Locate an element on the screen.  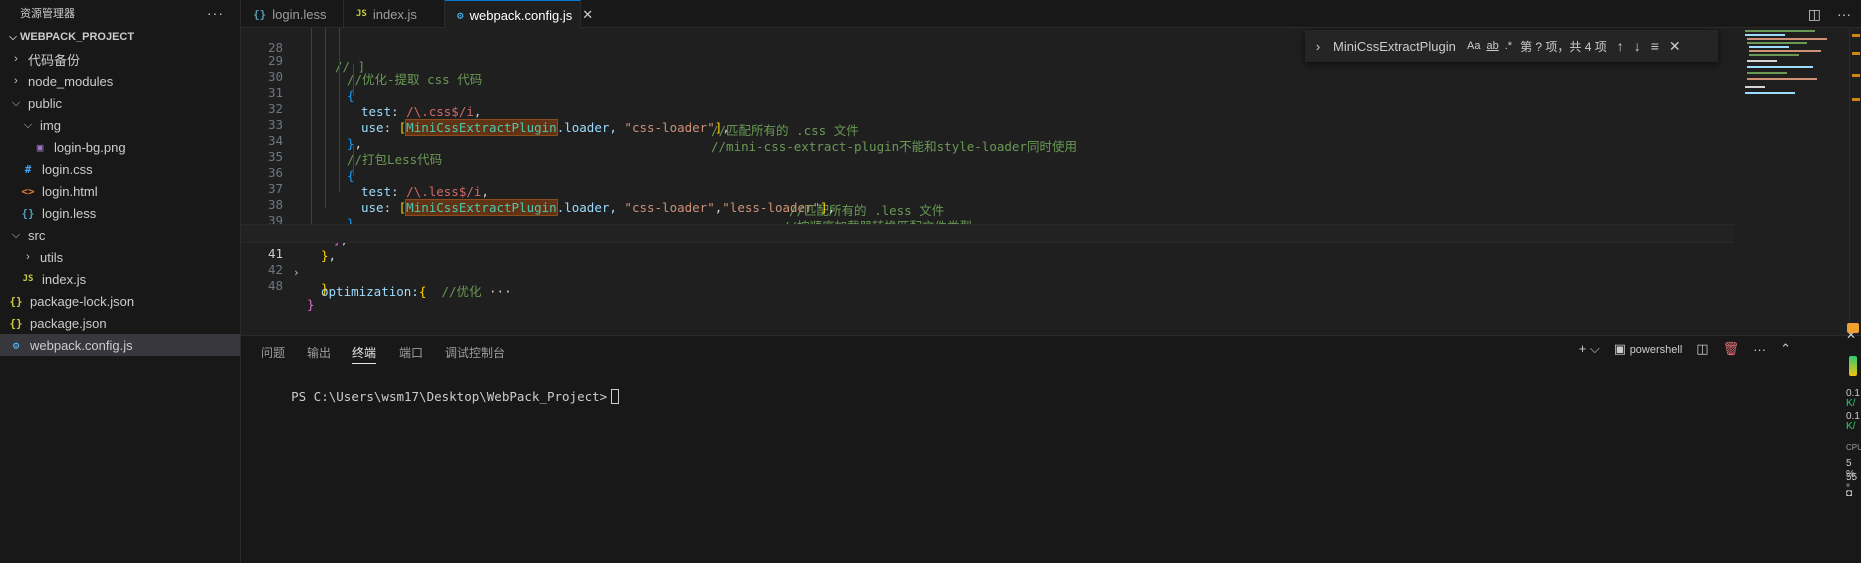
close-icon: ✕ is located at coordinates (1675, 46).